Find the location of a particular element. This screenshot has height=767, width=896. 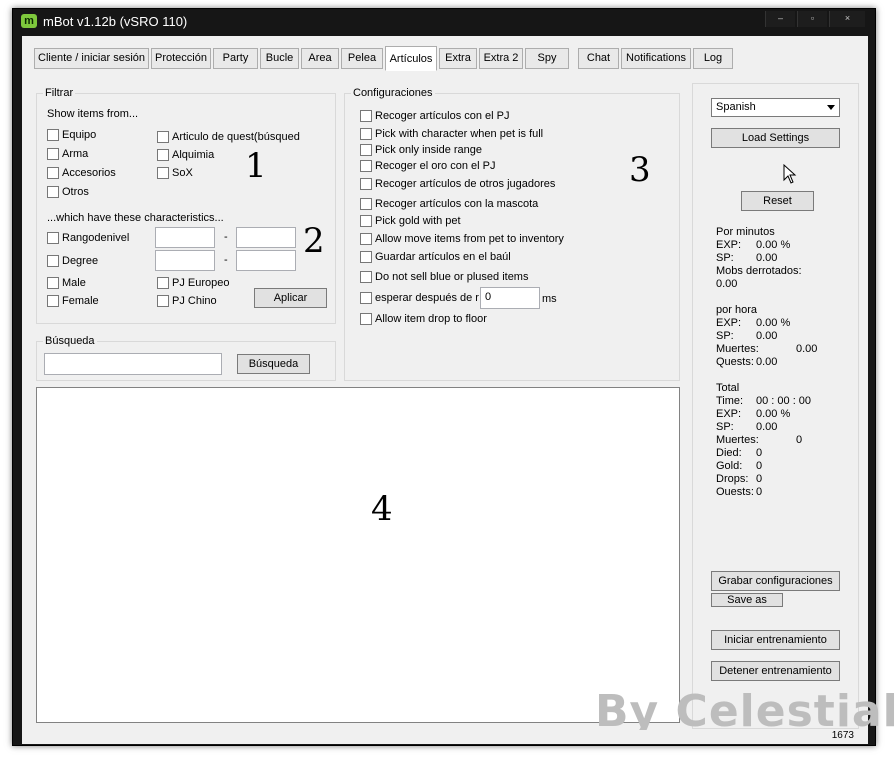

tab-articulos: Artículos is located at coordinates (411, 58).